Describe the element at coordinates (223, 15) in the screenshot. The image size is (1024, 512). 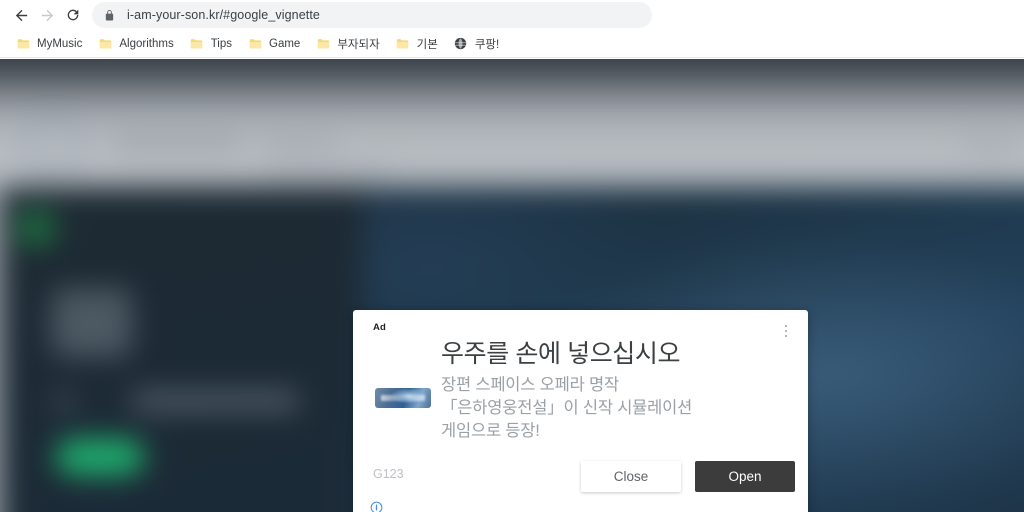
I see `url-text: i-am-your-son.kr/#google_vignette` at that location.